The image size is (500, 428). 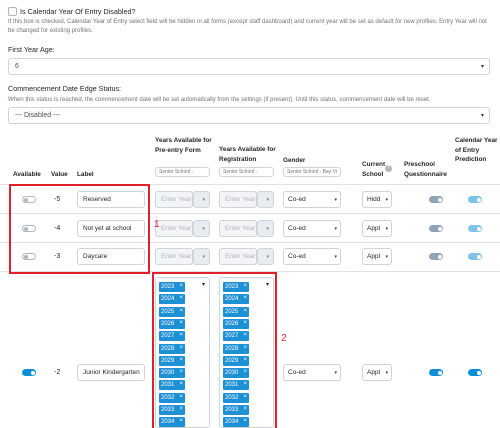 What do you see at coordinates (157, 224) in the screenshot?
I see `annotation-label-1: 1` at bounding box center [157, 224].